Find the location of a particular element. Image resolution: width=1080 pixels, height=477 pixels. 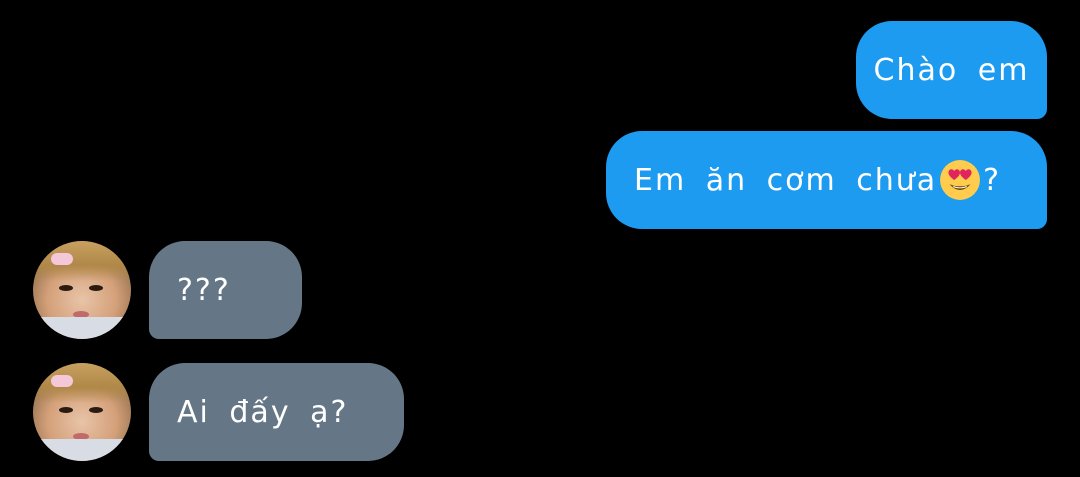

message-text: Chào em is located at coordinates (951, 70).